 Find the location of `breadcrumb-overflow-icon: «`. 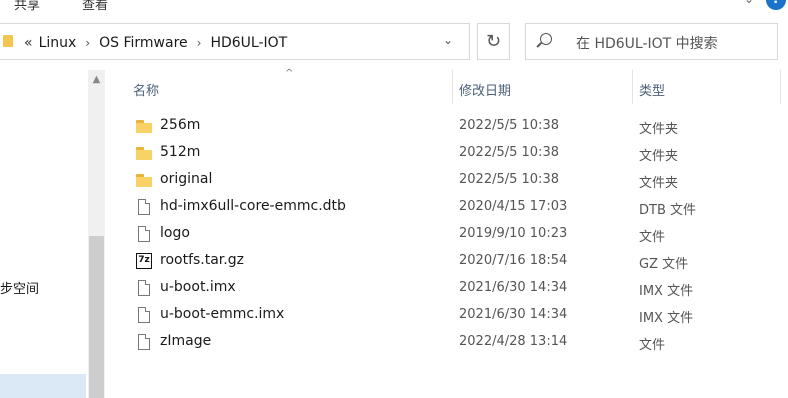

breadcrumb-overflow-icon: « is located at coordinates (28, 43).